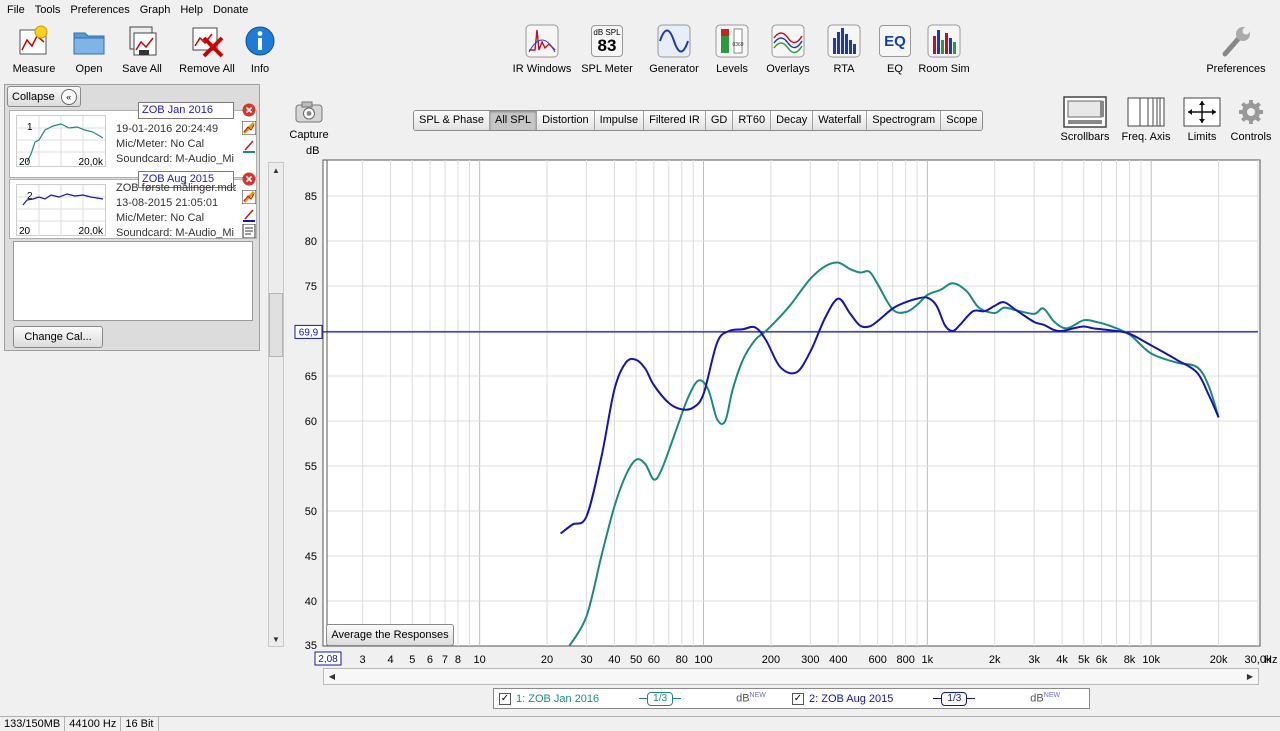 This screenshot has width=1280, height=731. What do you see at coordinates (391, 660) in the screenshot?
I see `x-tick-label: 4` at bounding box center [391, 660].